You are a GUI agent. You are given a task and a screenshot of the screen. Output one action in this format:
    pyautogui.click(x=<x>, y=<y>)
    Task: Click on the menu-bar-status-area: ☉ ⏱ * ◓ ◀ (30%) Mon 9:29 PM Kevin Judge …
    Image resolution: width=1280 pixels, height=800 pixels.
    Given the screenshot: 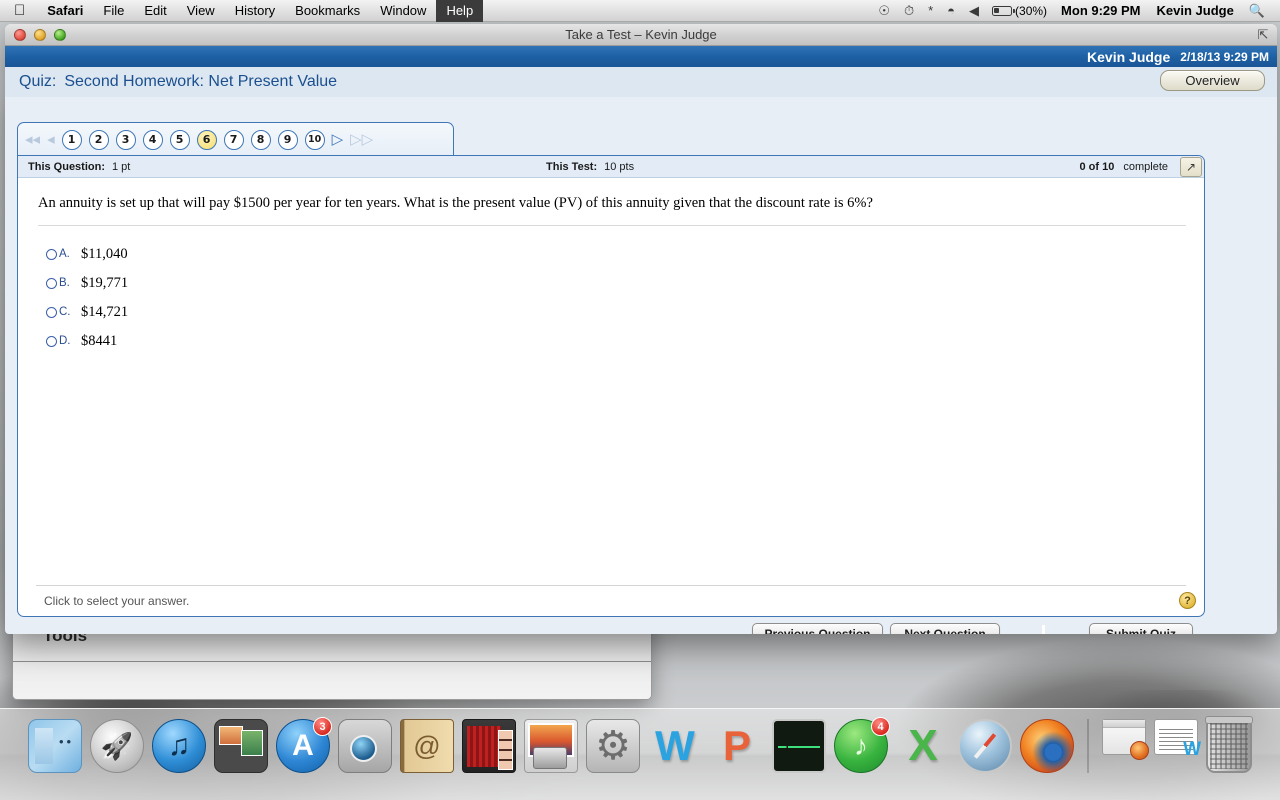 What is the action you would take?
    pyautogui.click(x=1075, y=11)
    